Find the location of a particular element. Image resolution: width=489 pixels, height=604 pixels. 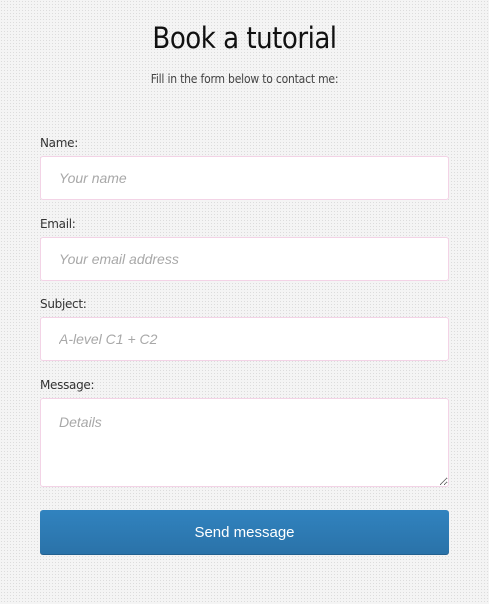

message-field is located at coordinates (244, 442).